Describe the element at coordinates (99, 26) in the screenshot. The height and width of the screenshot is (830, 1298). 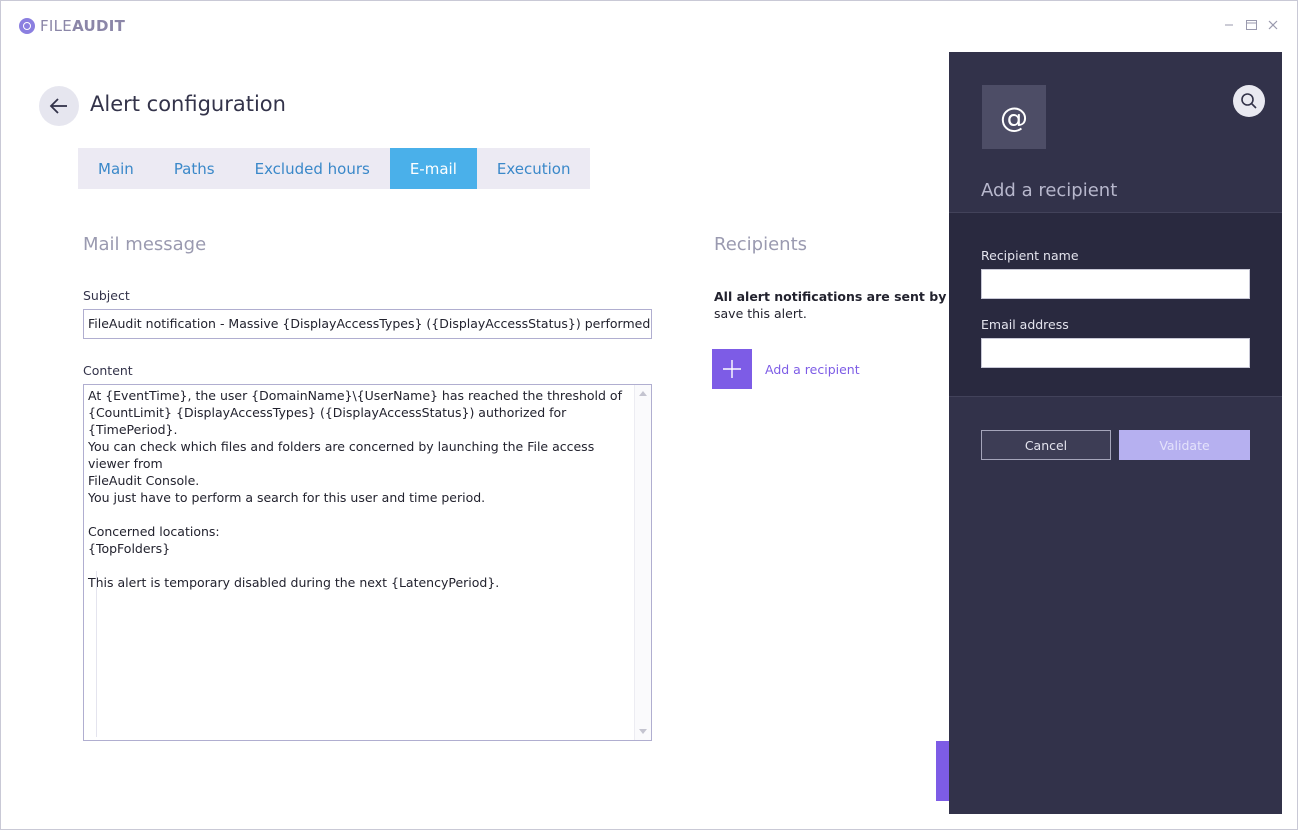
I see `app-name-suffix: AUDIT` at that location.